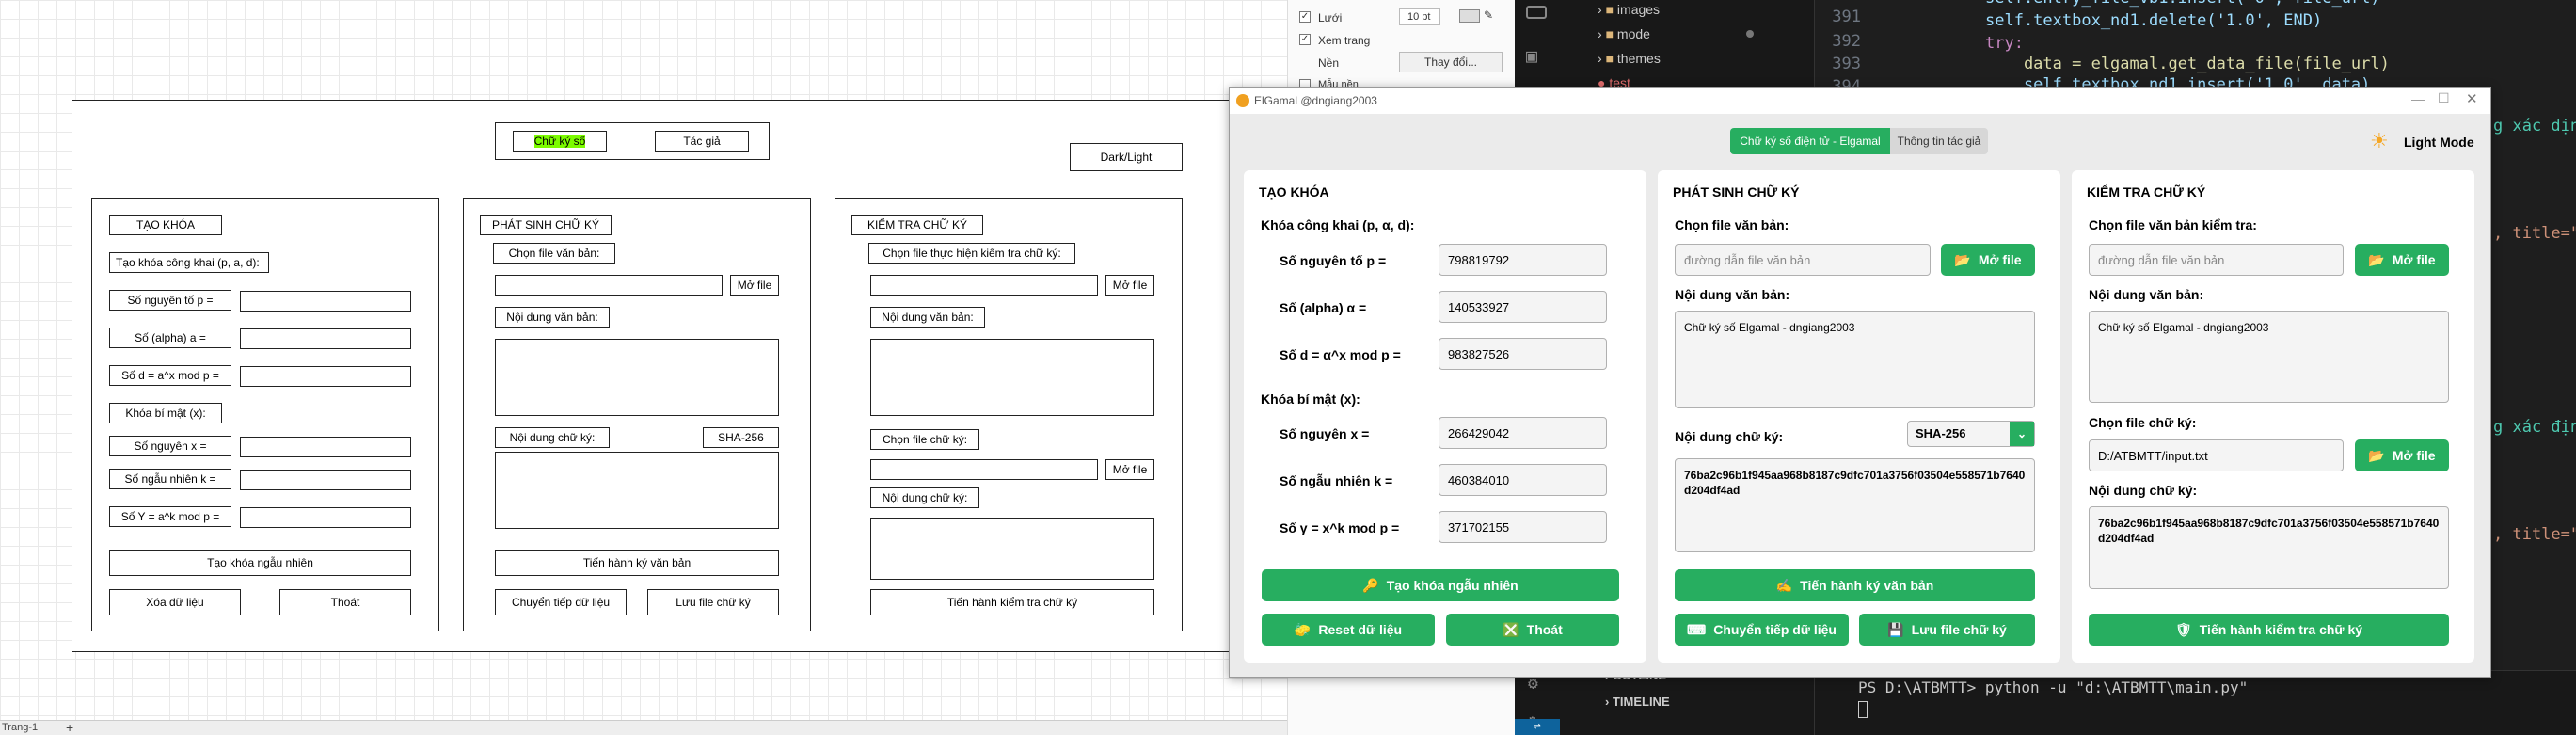  I want to click on wf-mo-file-2: Mở file, so click(1129, 285).